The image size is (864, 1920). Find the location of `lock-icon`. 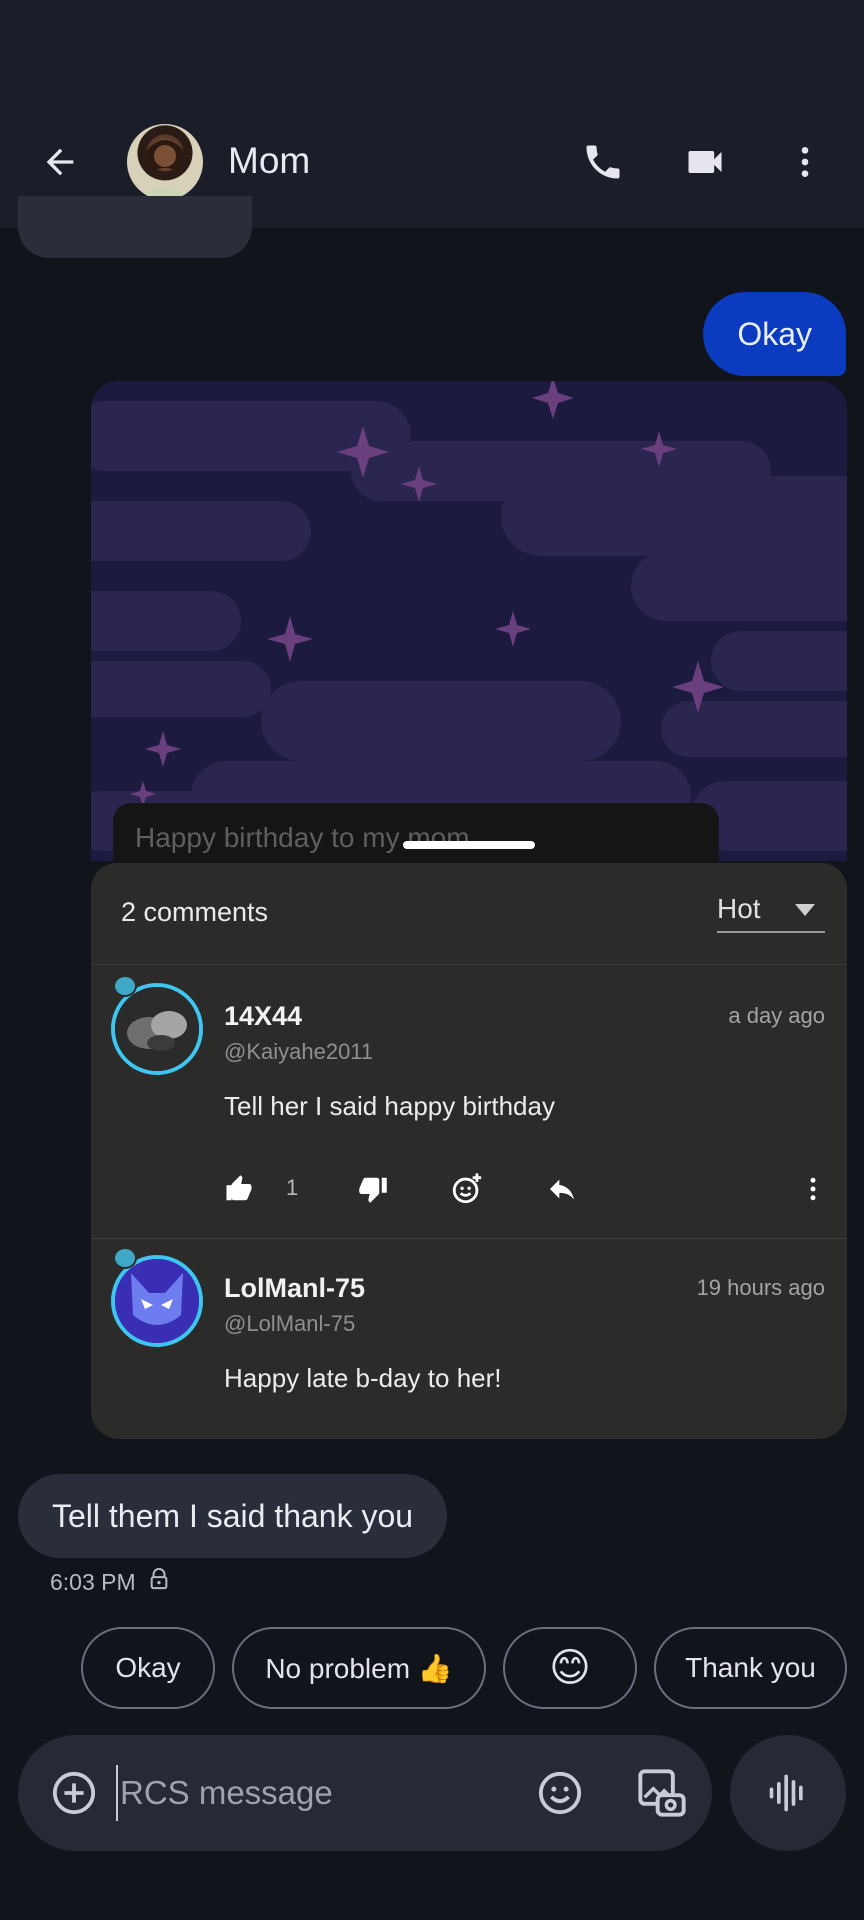

lock-icon is located at coordinates (159, 1581).